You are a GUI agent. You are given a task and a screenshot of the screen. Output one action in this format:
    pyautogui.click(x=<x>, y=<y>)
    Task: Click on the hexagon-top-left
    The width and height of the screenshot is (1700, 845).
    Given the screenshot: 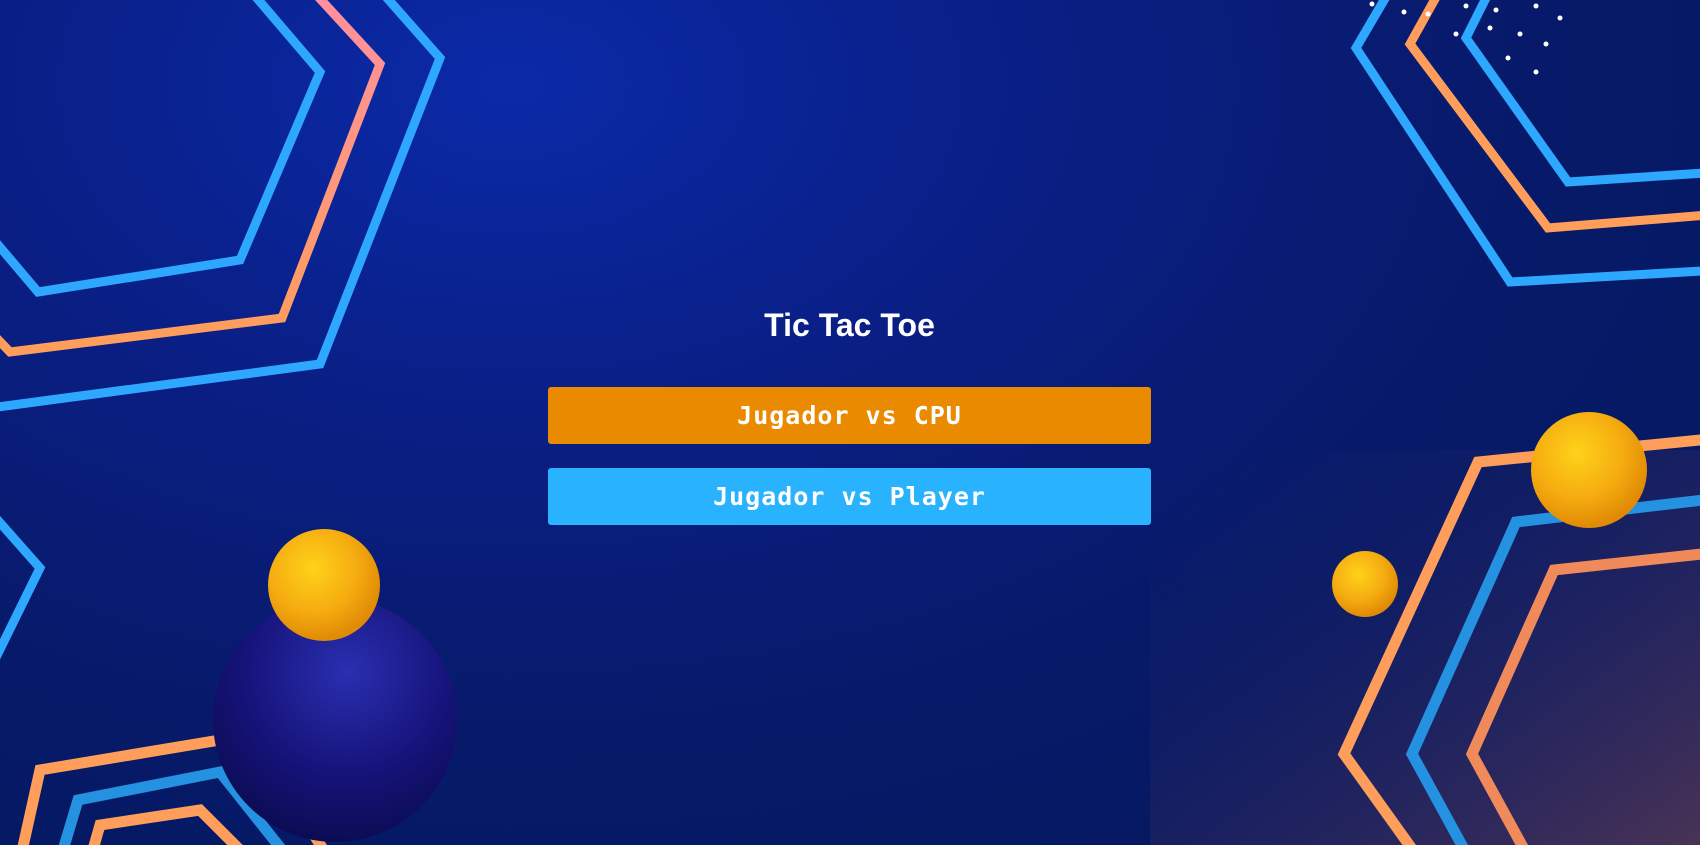 What is the action you would take?
    pyautogui.click(x=223, y=206)
    